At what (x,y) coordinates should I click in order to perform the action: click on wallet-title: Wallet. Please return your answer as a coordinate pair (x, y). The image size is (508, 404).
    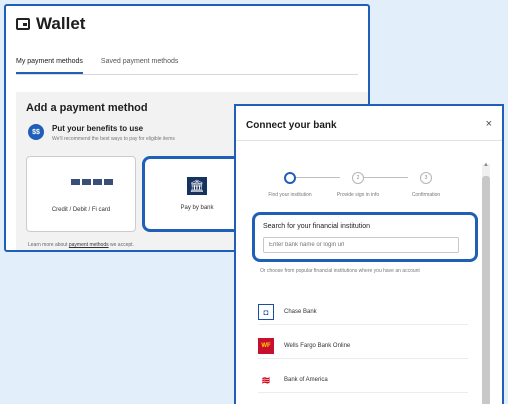
    Looking at the image, I should click on (61, 23).